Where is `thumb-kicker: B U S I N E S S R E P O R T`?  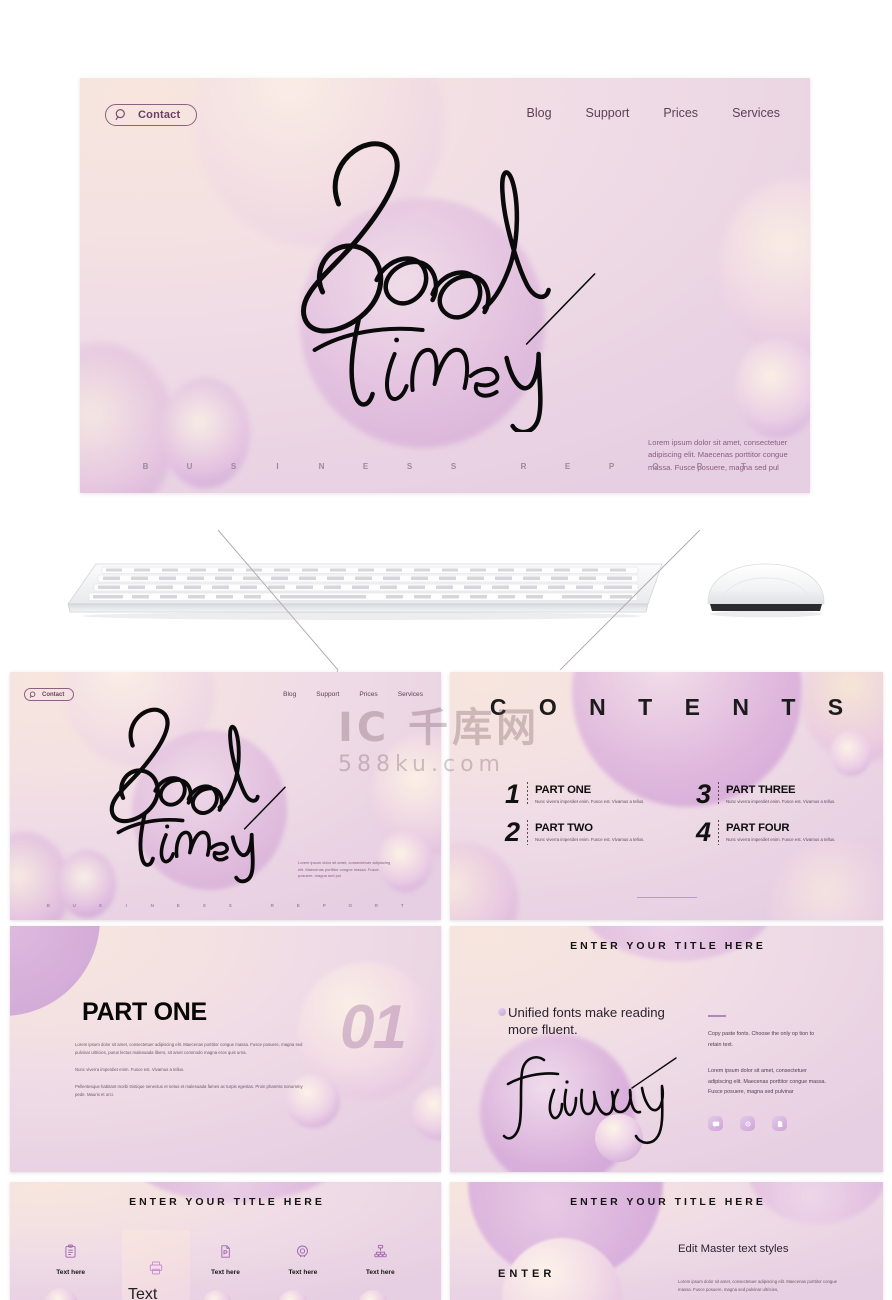
thumb-kicker: B U S I N E S S R E P O R T is located at coordinates (225, 905).